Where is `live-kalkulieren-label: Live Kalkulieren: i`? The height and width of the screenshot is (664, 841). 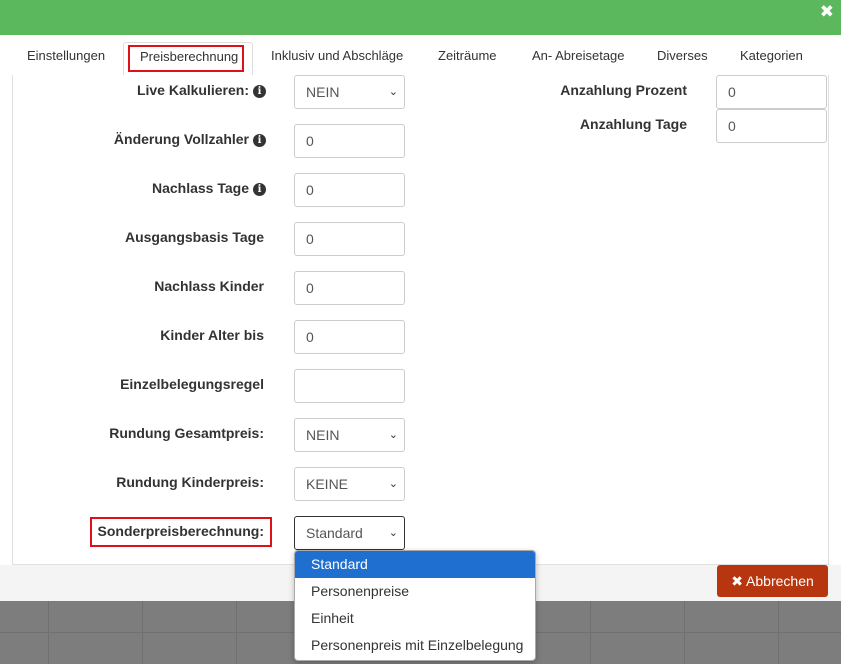 live-kalkulieren-label: Live Kalkulieren: i is located at coordinates (201, 90).